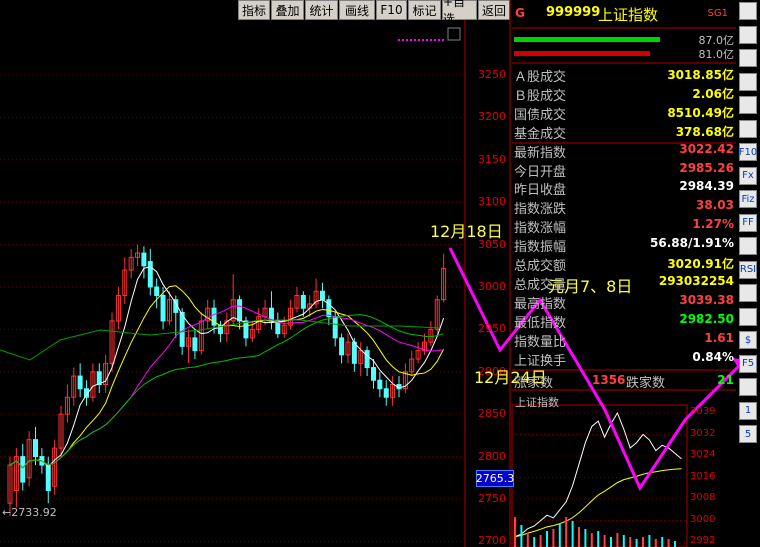 The height and width of the screenshot is (547, 760). What do you see at coordinates (624, 227) in the screenshot?
I see `info-row: 指数涨幅 1.27%` at bounding box center [624, 227].